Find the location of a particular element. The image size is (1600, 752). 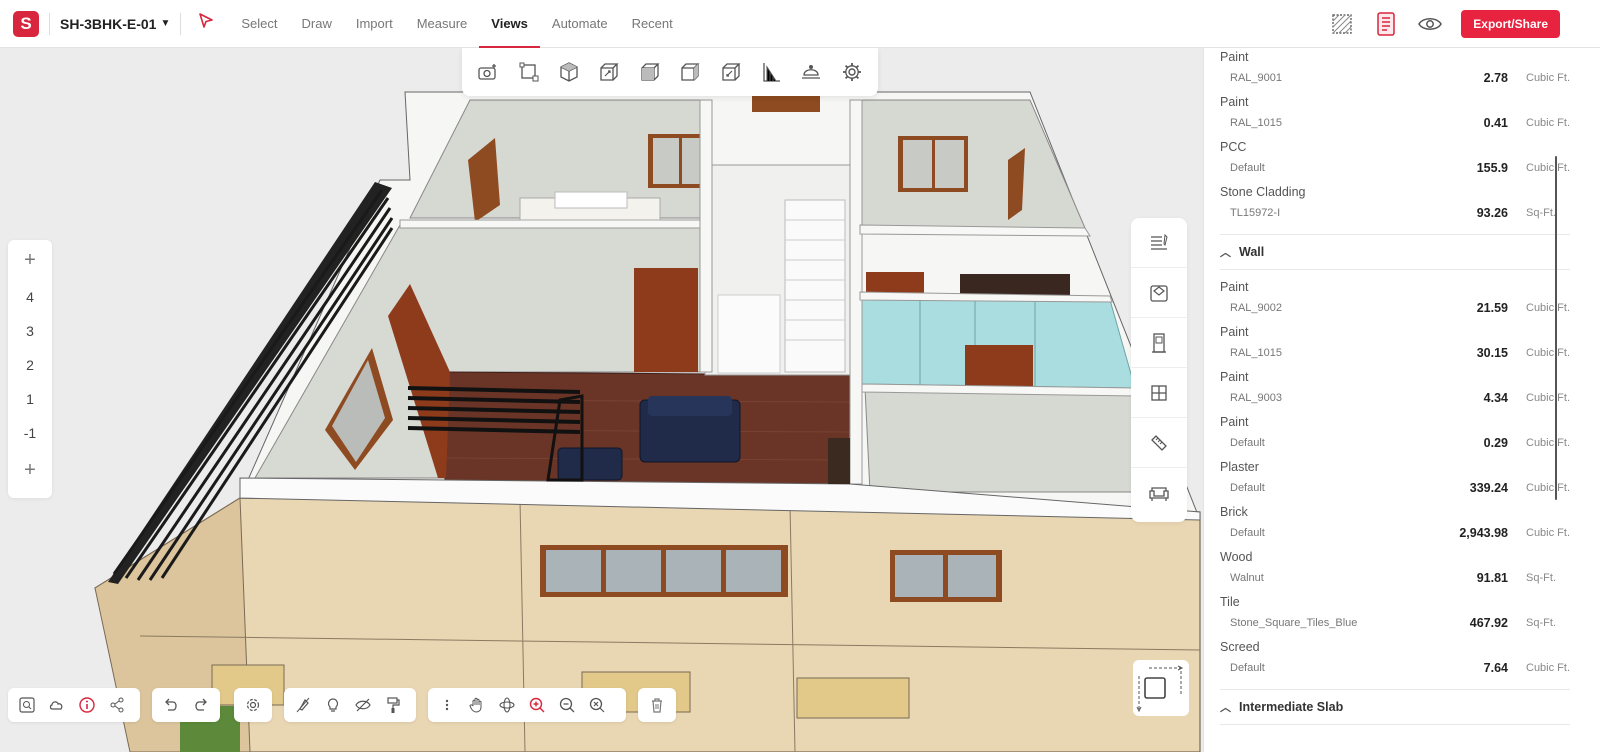

add-level-top-button: + is located at coordinates (30, 260).